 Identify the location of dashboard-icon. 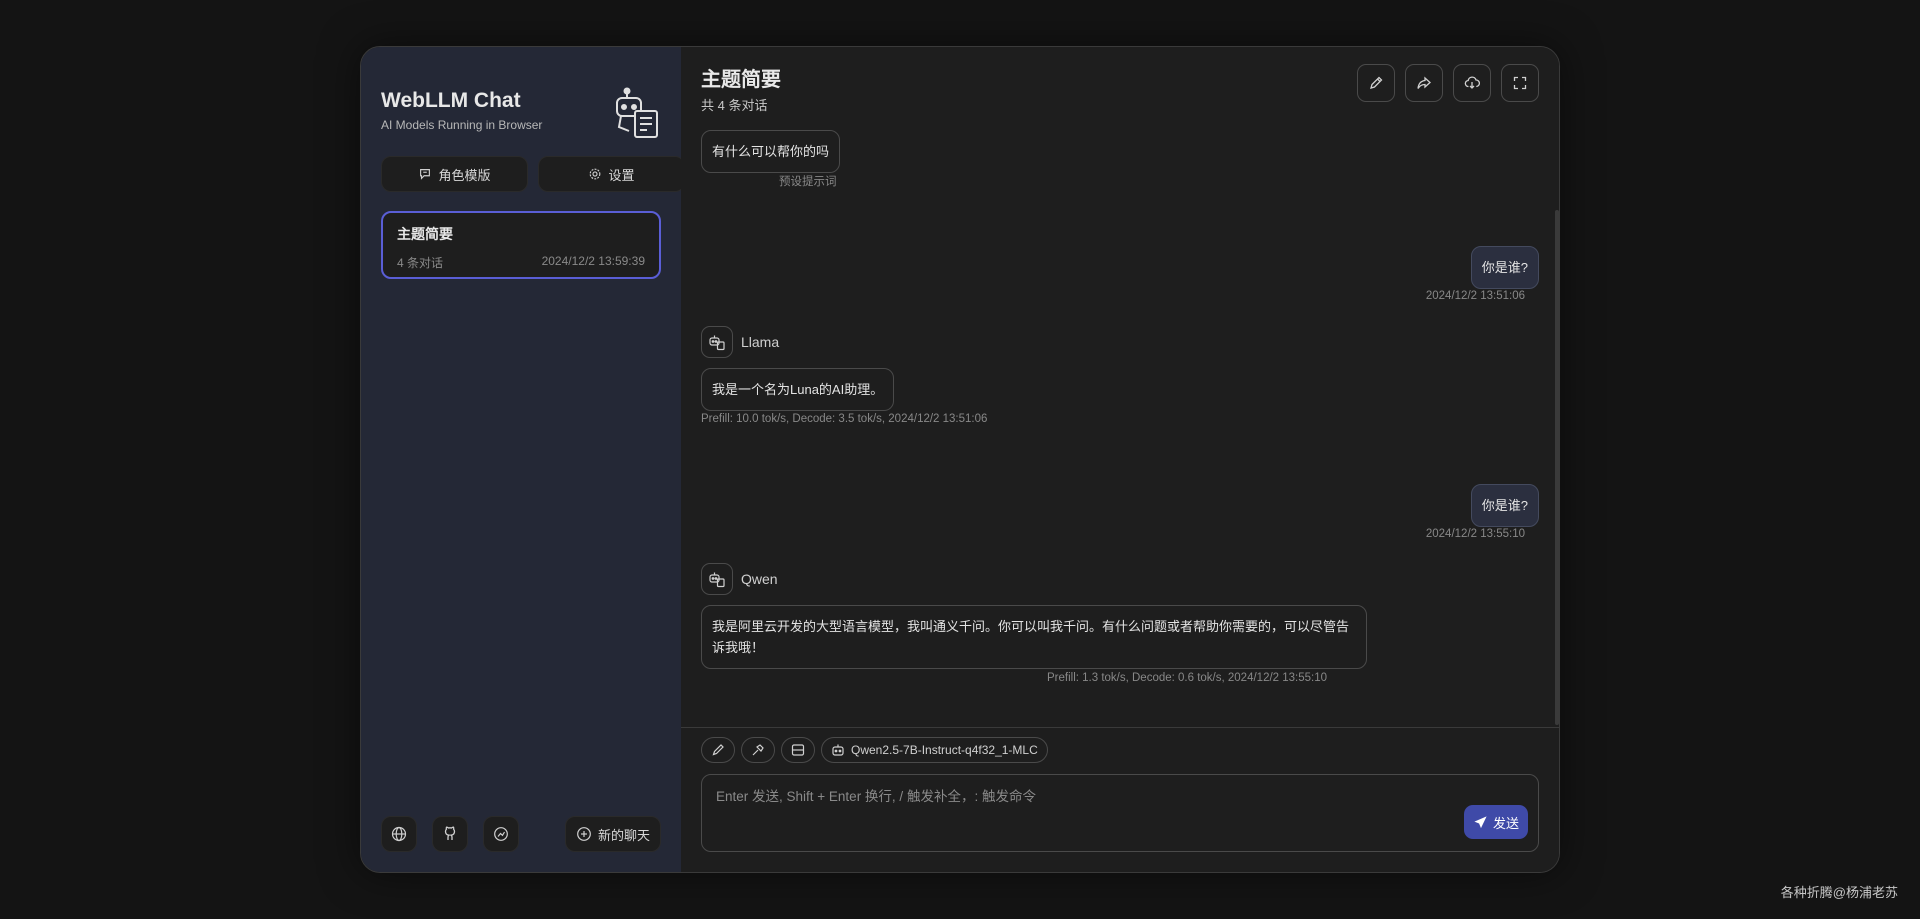
(501, 834).